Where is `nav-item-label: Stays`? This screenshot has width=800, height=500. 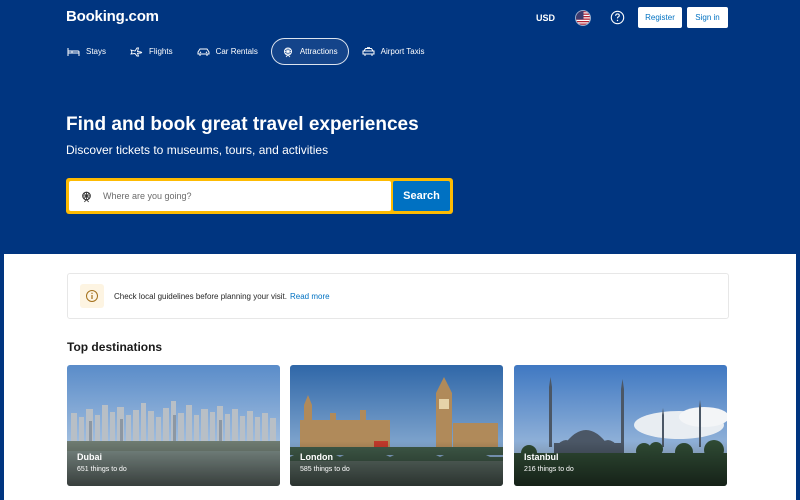 nav-item-label: Stays is located at coordinates (96, 51).